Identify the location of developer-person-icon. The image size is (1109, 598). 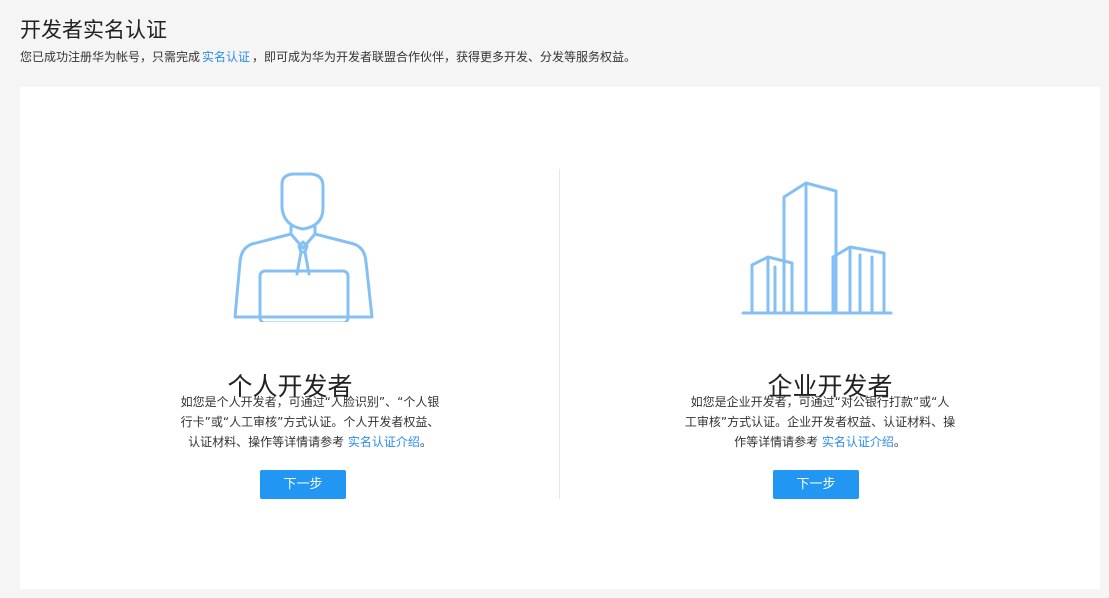
(303, 247).